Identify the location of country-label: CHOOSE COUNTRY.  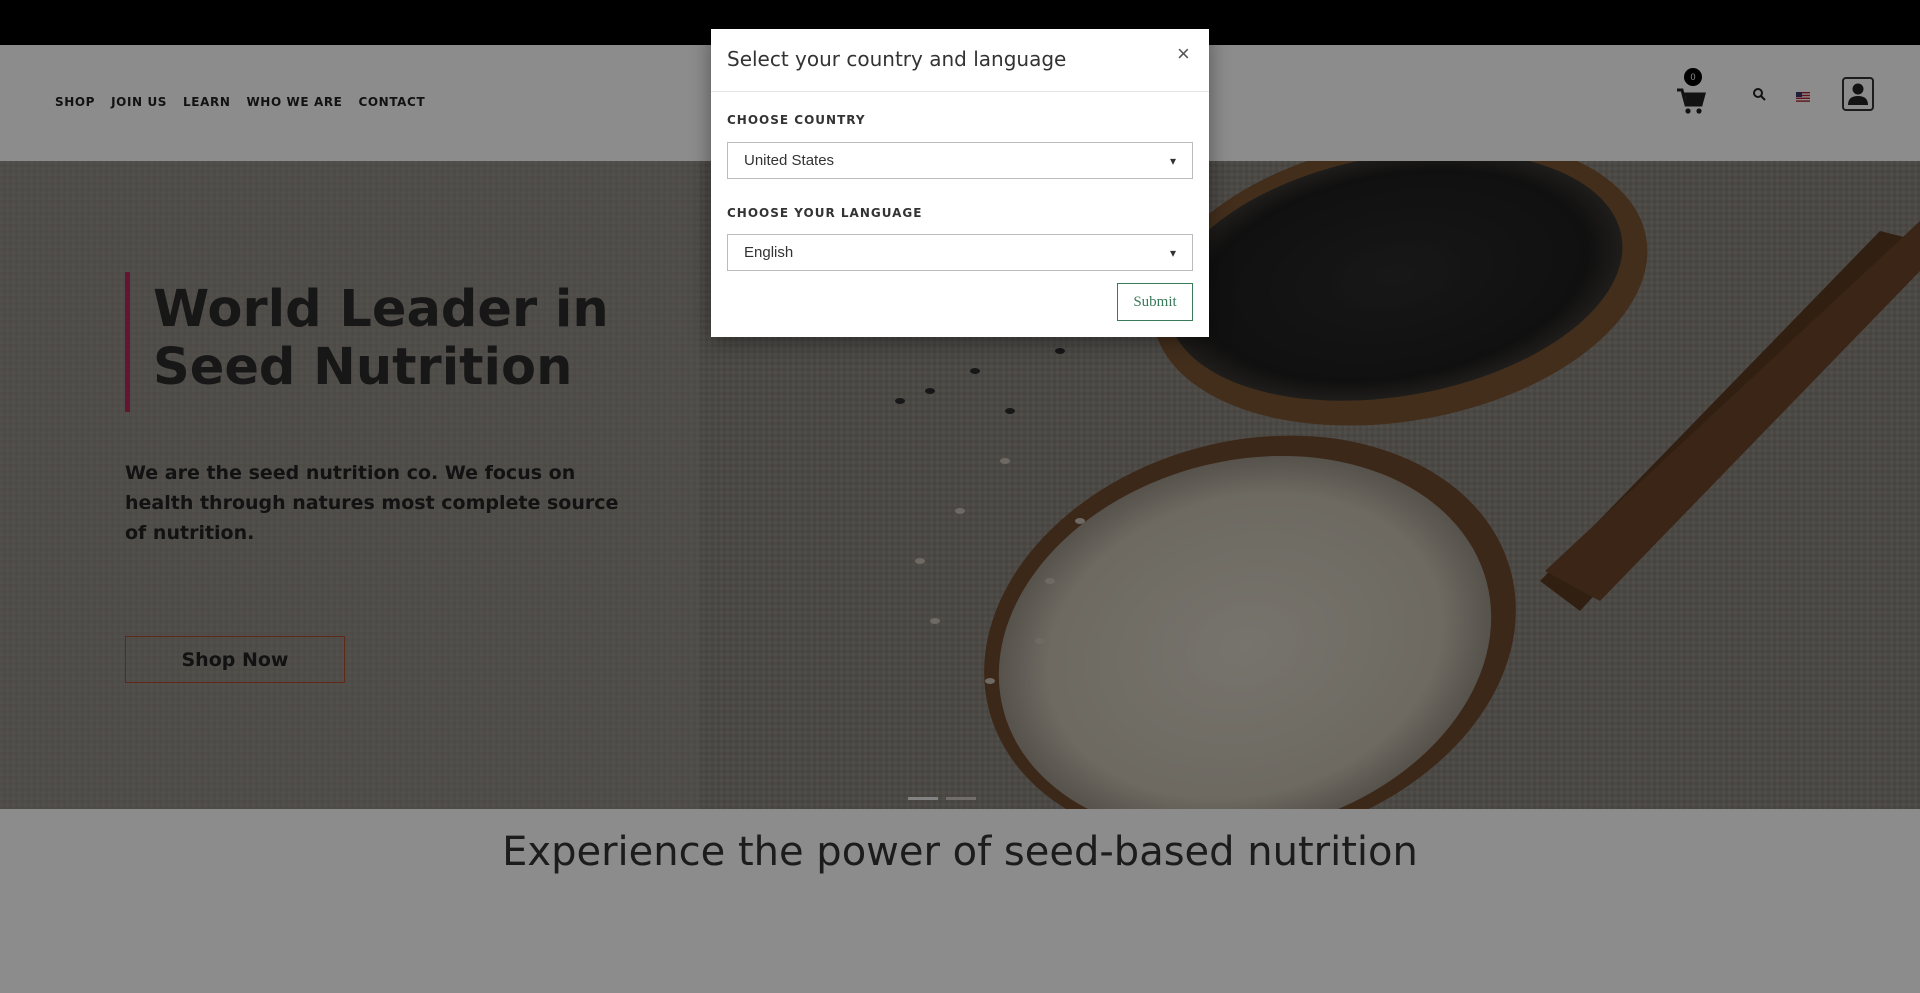
(796, 120).